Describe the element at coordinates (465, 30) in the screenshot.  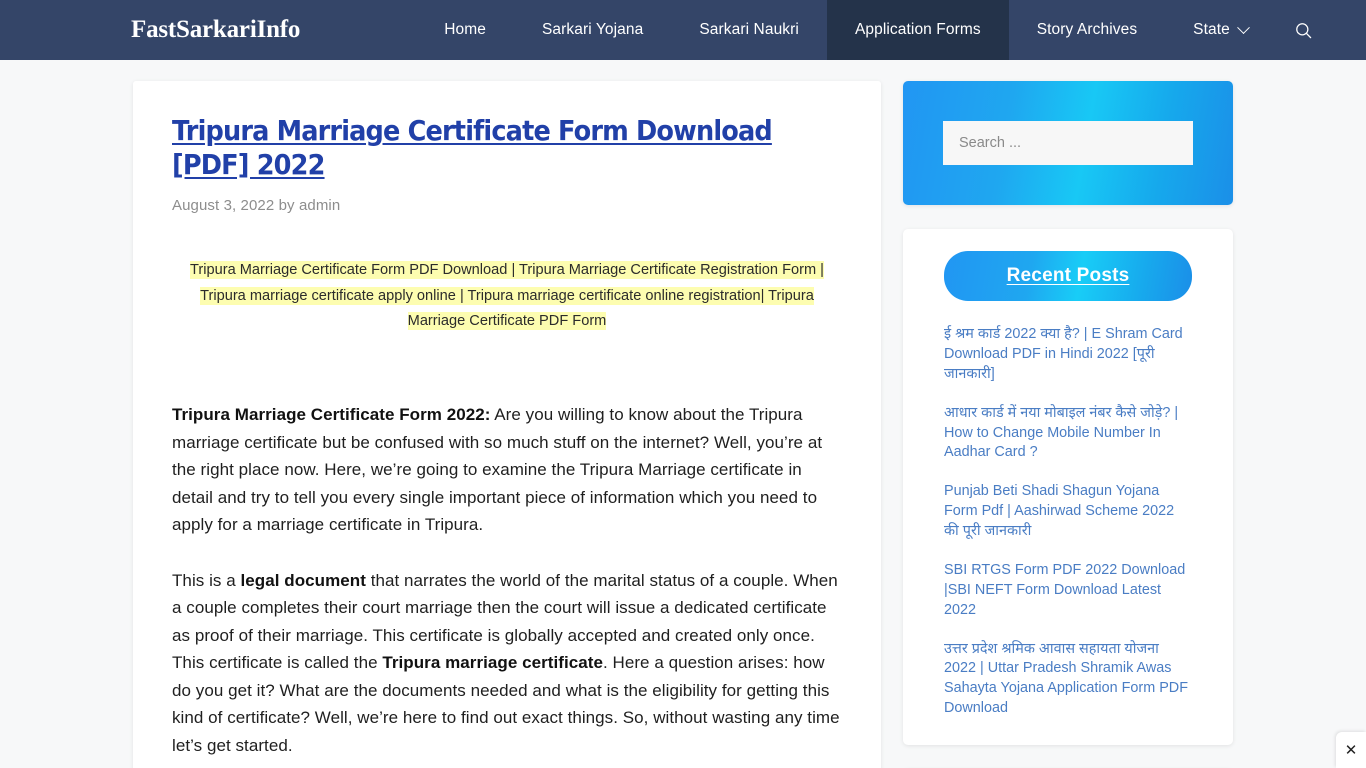
I see `nav-item-home: Home` at that location.